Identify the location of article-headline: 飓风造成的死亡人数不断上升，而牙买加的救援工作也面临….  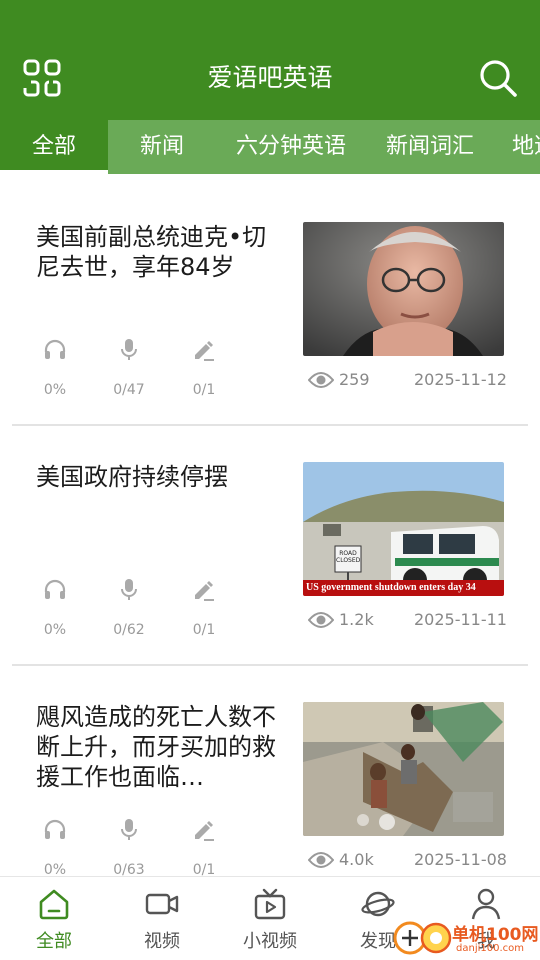
(160, 747).